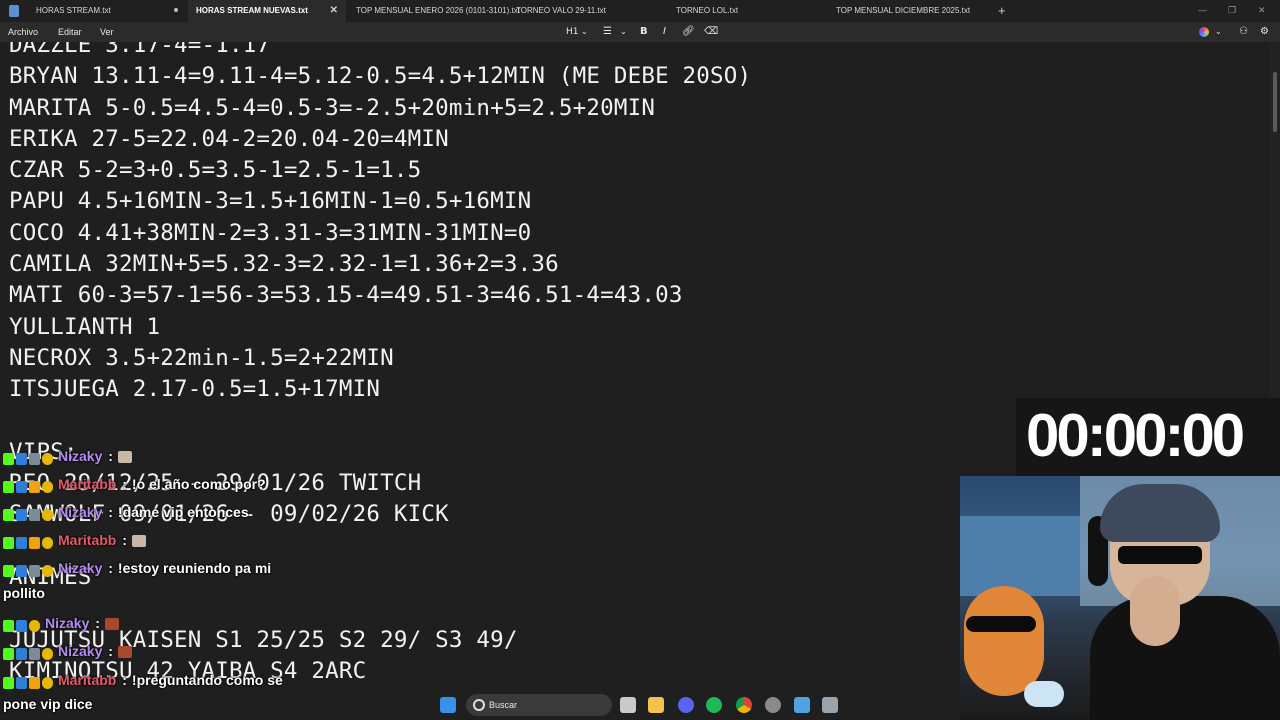 The image size is (1280, 720). I want to click on tab-torneo-valo: TORNEO VALO 29-11.txt, so click(588, 11).